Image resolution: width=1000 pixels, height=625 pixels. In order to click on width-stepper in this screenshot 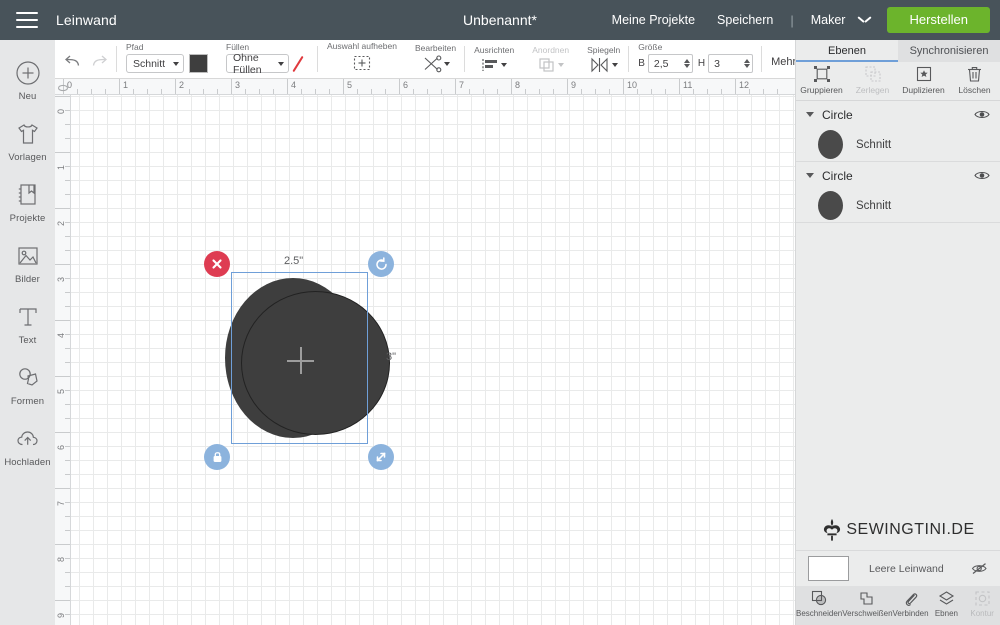, I will do `click(686, 63)`.